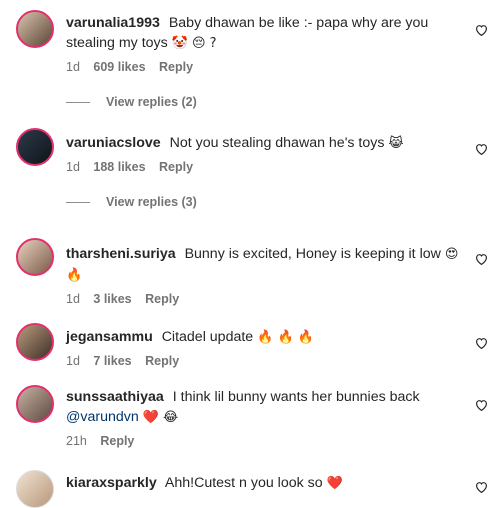 This screenshot has height=508, width=500. I want to click on comment-meta: 1d 188 likes Reply, so click(263, 167).